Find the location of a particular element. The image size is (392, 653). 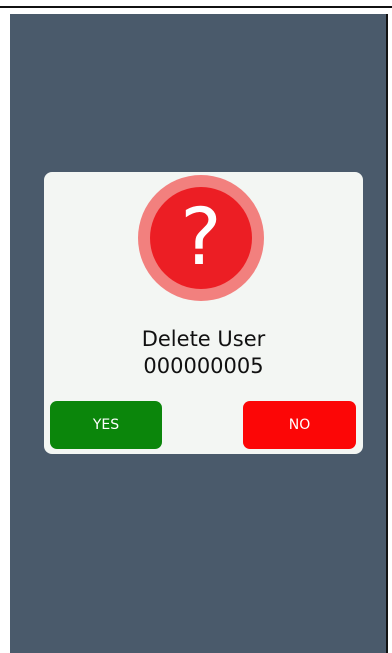

question-mark-icon: ? is located at coordinates (201, 238).